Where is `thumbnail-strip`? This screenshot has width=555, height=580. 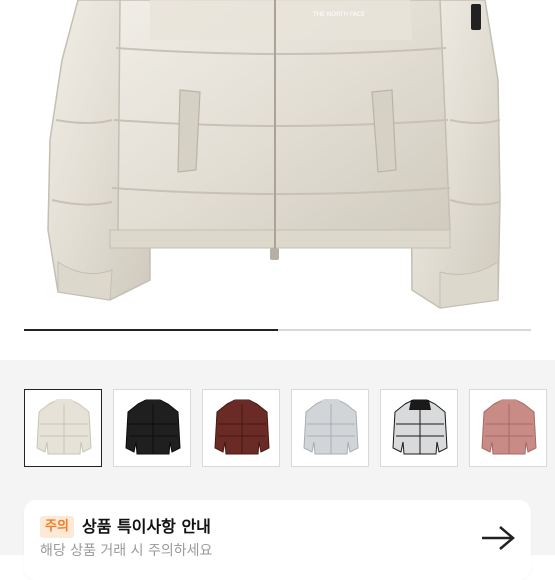
thumbnail-strip is located at coordinates (285, 429).